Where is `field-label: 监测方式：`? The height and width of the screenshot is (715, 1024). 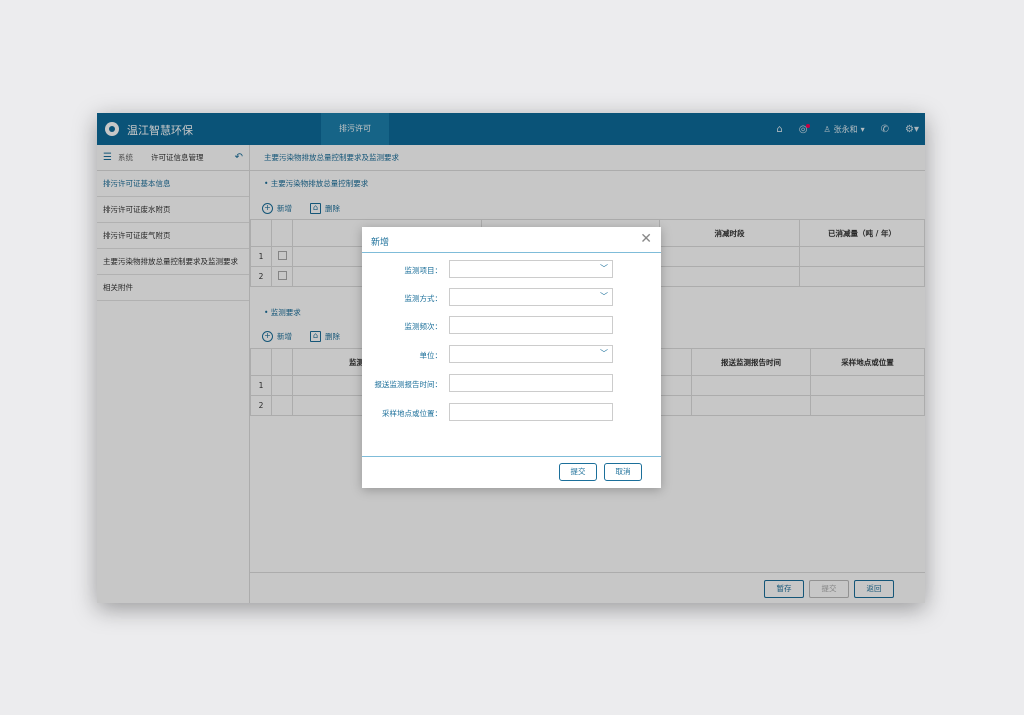
field-label: 监测方式： is located at coordinates (423, 298).